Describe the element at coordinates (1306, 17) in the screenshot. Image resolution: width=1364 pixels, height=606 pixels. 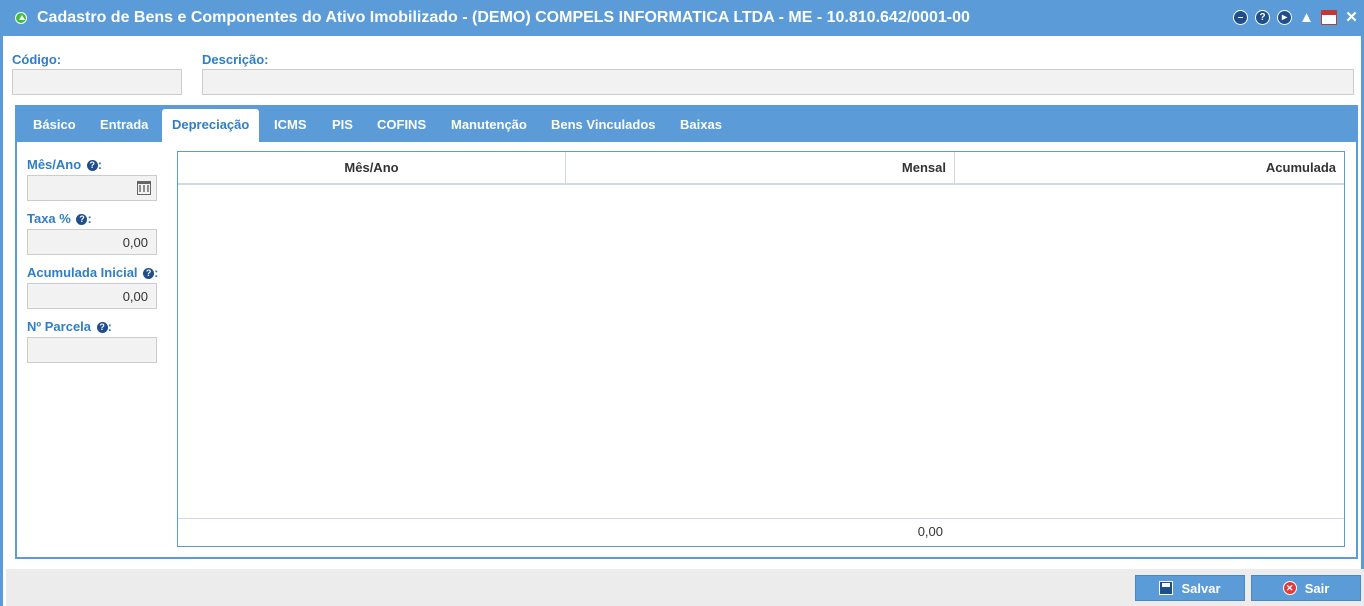
I see `bell-icon: ▲` at that location.